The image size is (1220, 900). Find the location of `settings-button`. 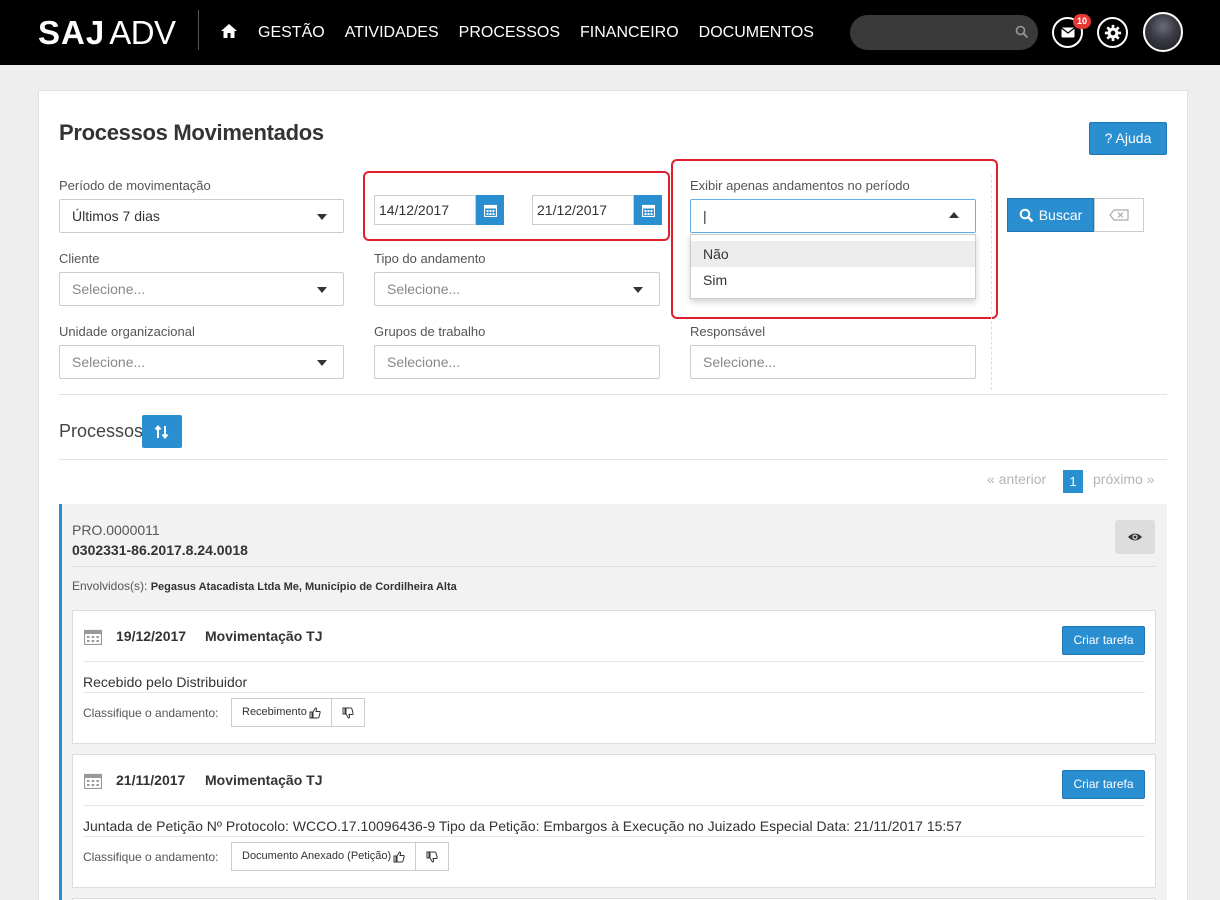

settings-button is located at coordinates (1112, 32).